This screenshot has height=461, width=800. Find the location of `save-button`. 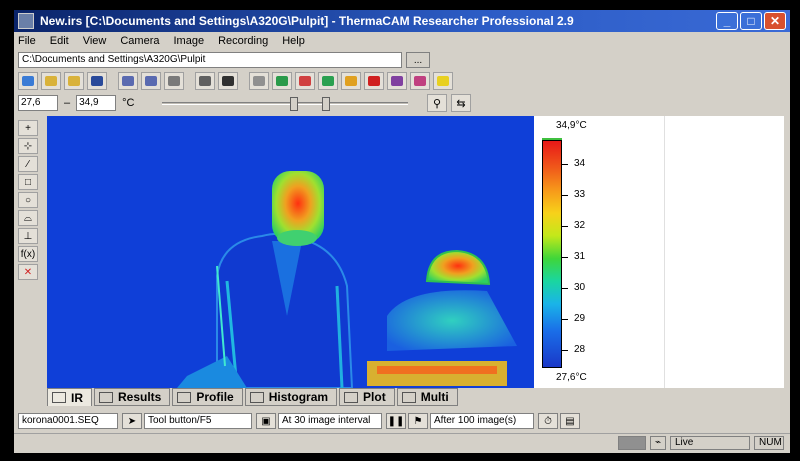

save-button is located at coordinates (97, 81).